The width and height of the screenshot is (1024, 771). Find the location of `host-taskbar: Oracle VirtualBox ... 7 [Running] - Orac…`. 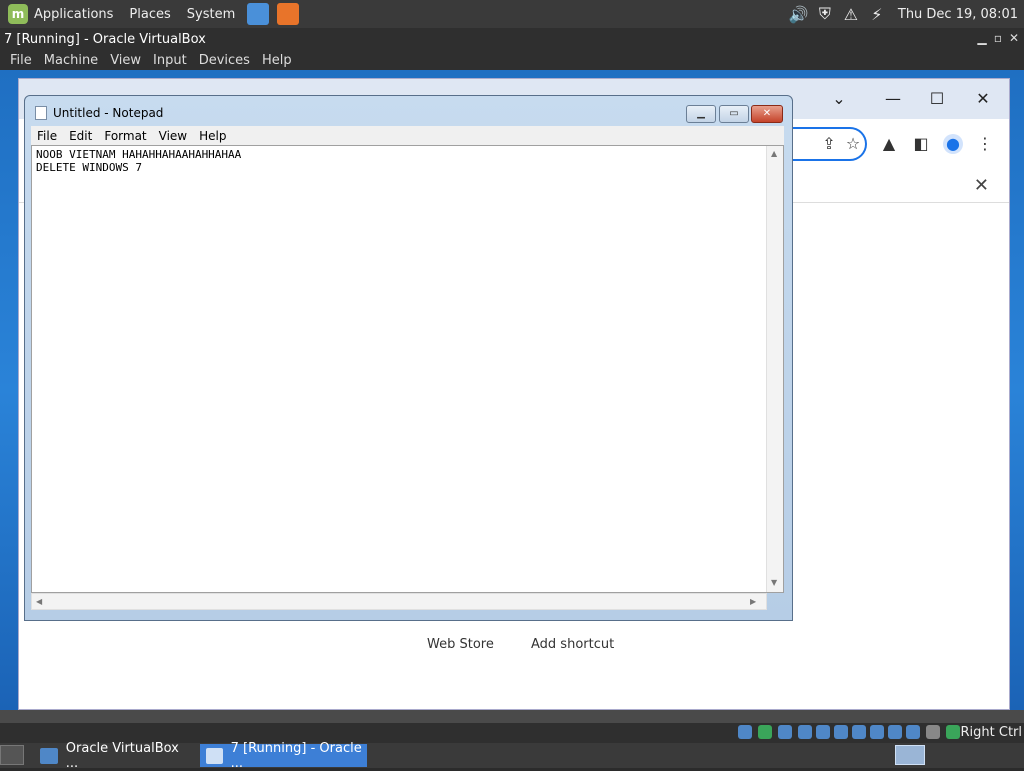

host-taskbar: Oracle VirtualBox ... 7 [Running] - Orac… is located at coordinates (512, 756).